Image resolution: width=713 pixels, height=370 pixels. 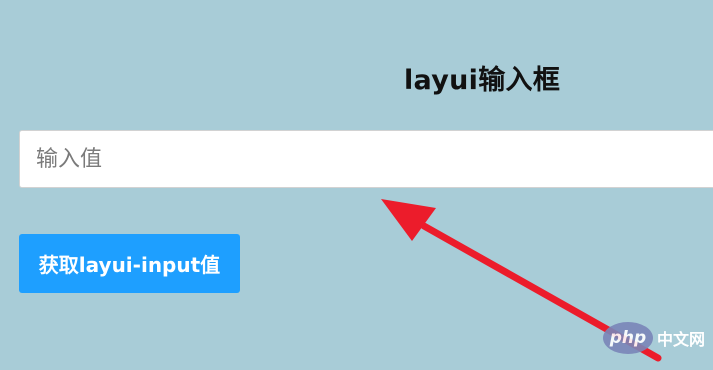 I want to click on php-logo-icon: php, so click(x=628, y=338).